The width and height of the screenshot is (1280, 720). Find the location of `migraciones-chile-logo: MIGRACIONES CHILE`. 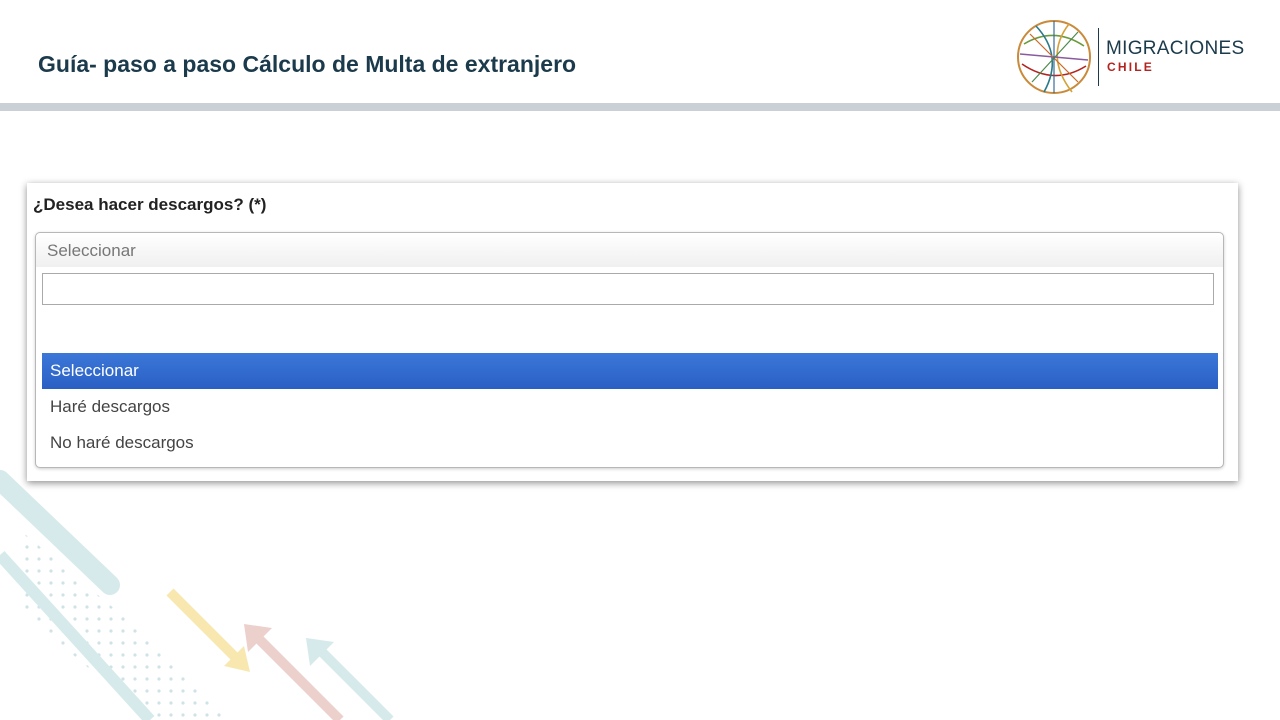

migraciones-chile-logo: MIGRACIONES CHILE is located at coordinates (1134, 57).